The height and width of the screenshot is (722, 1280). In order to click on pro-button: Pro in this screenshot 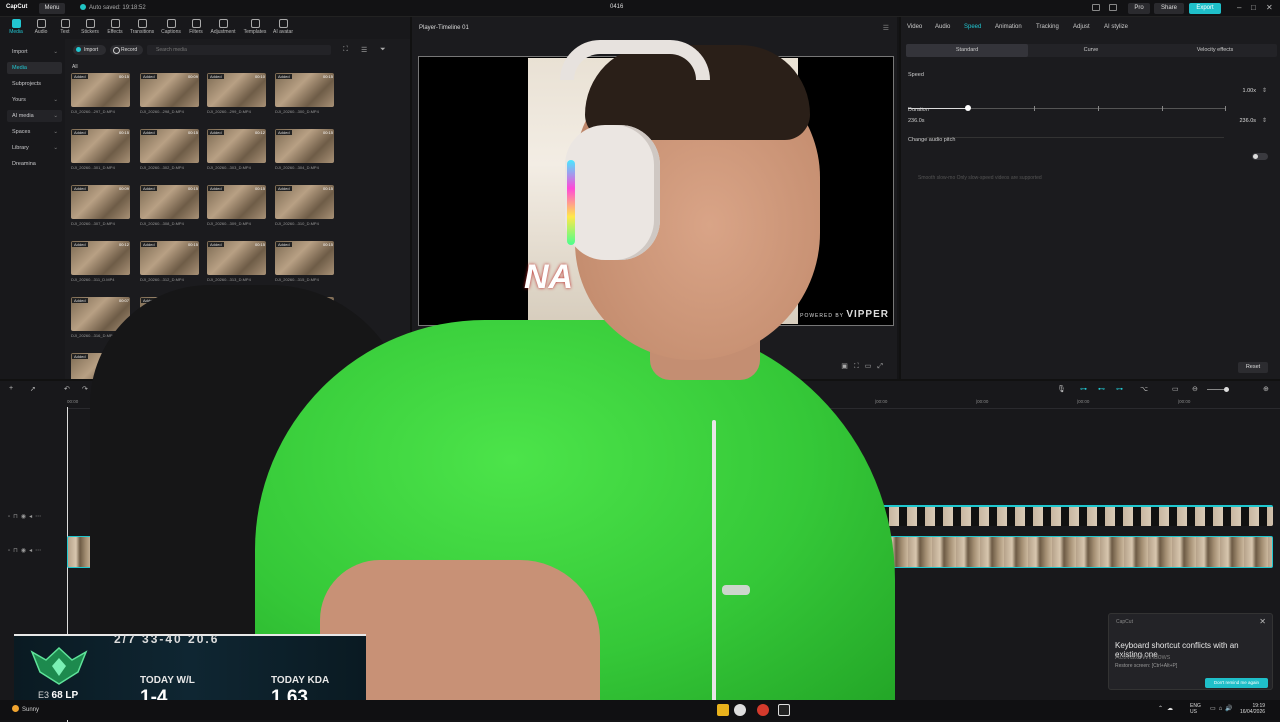, I will do `click(1139, 8)`.